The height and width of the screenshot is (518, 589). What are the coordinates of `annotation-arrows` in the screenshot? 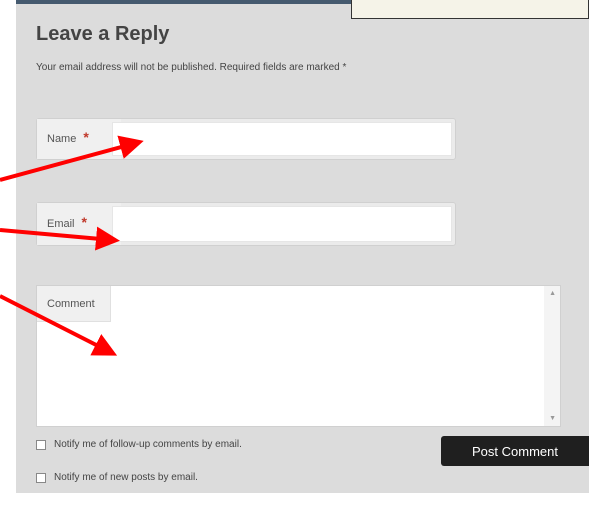 It's located at (72, 245).